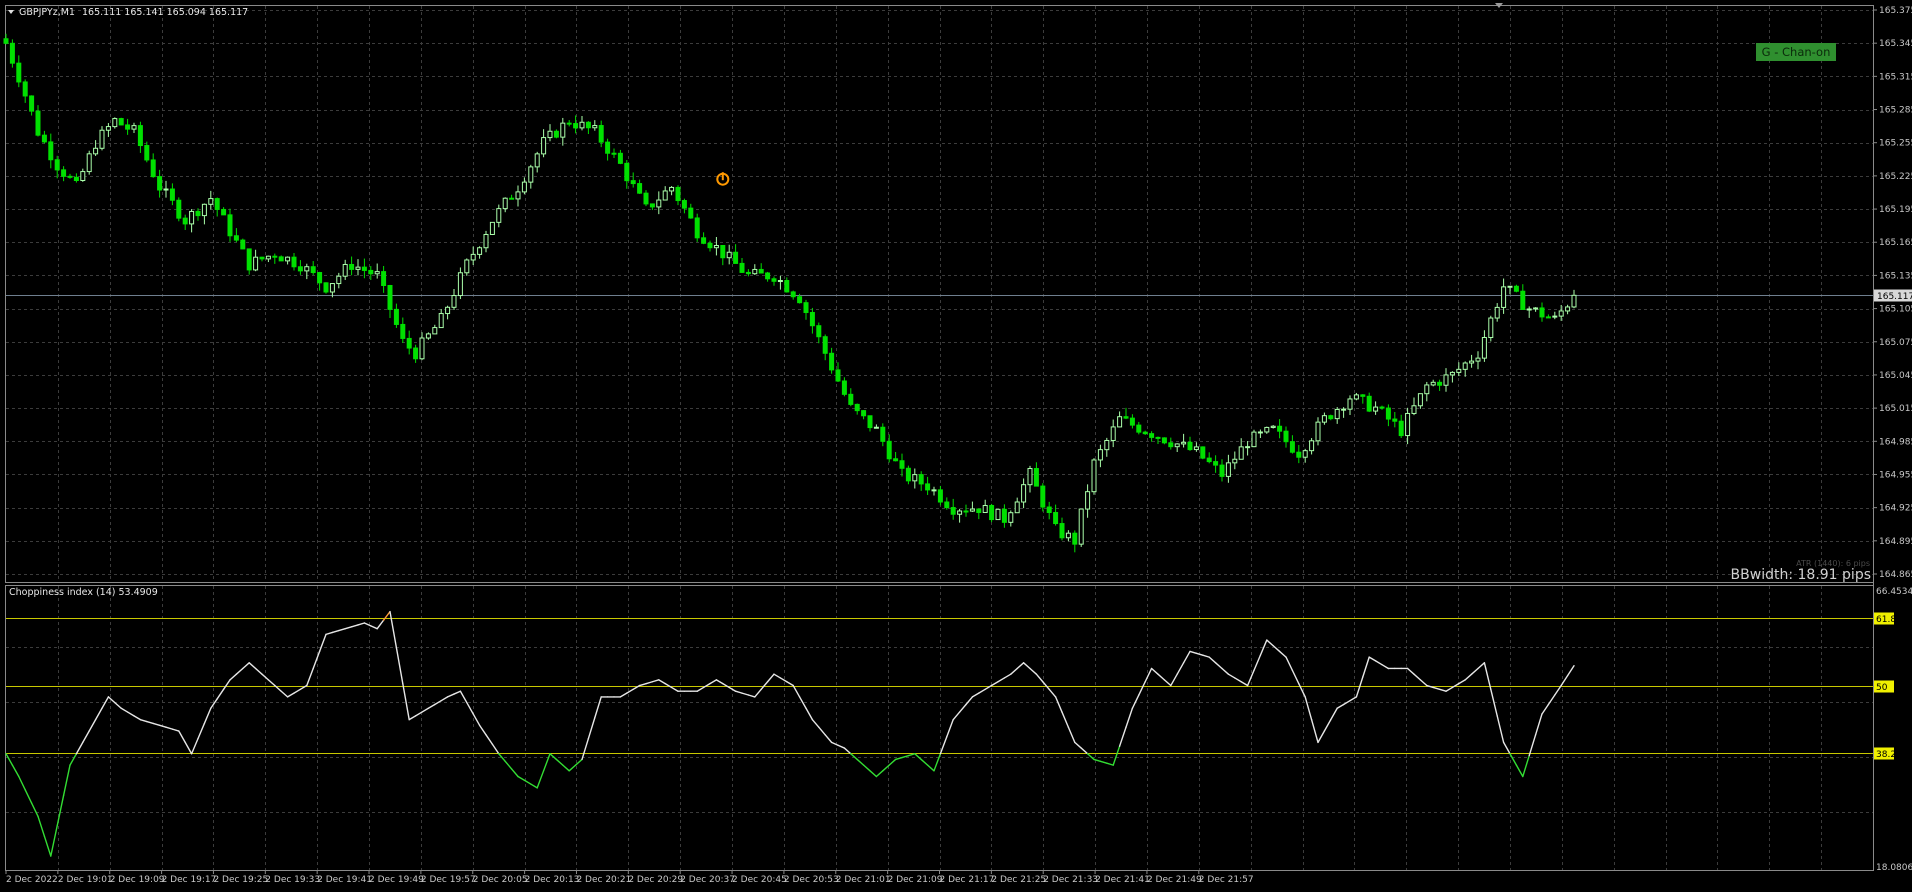  Describe the element at coordinates (1895, 44) in the screenshot. I see `price-tick-label: 165.345` at that location.